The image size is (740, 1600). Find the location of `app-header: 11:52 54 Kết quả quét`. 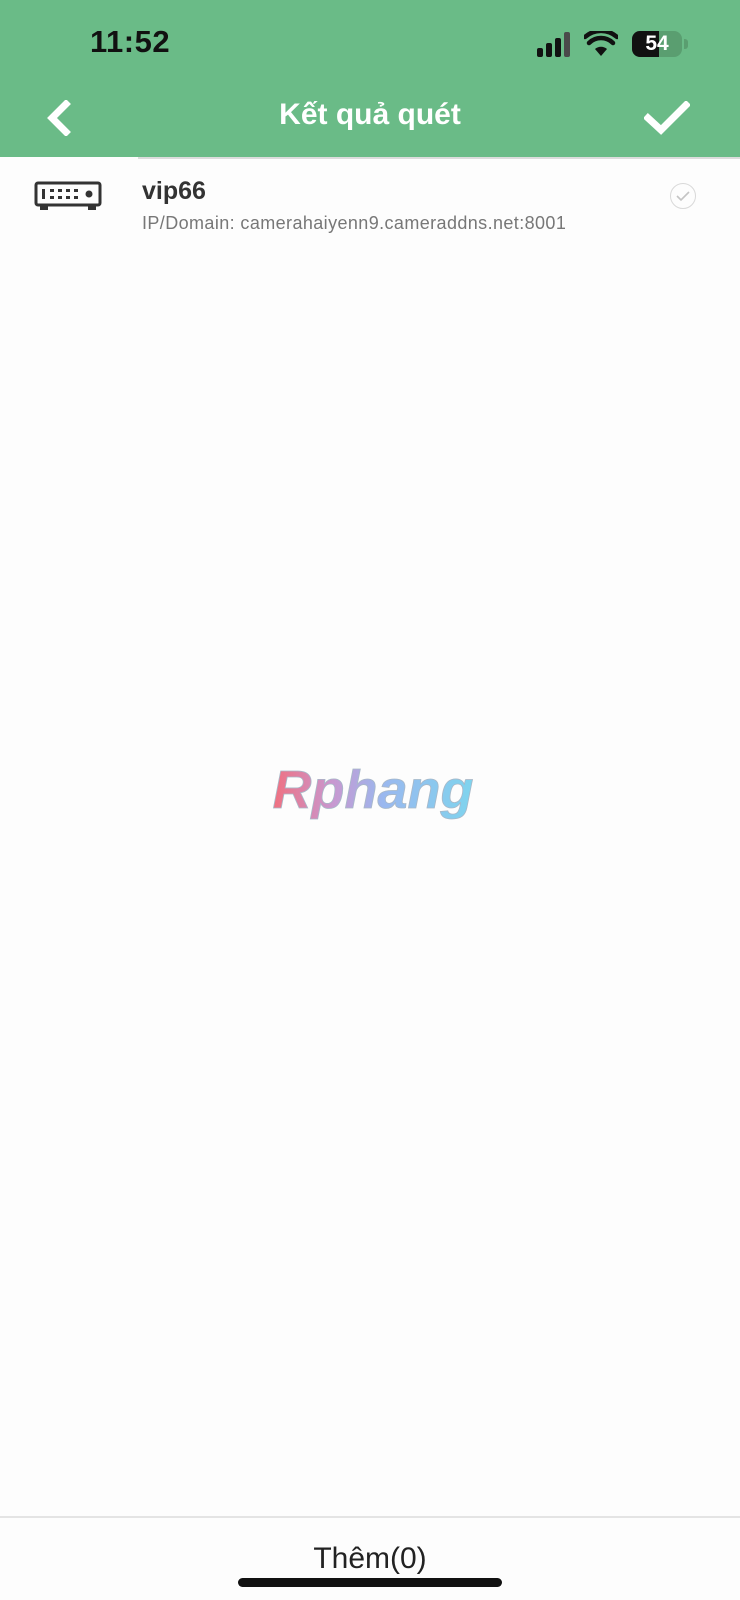

app-header: 11:52 54 Kết quả quét is located at coordinates (370, 78).